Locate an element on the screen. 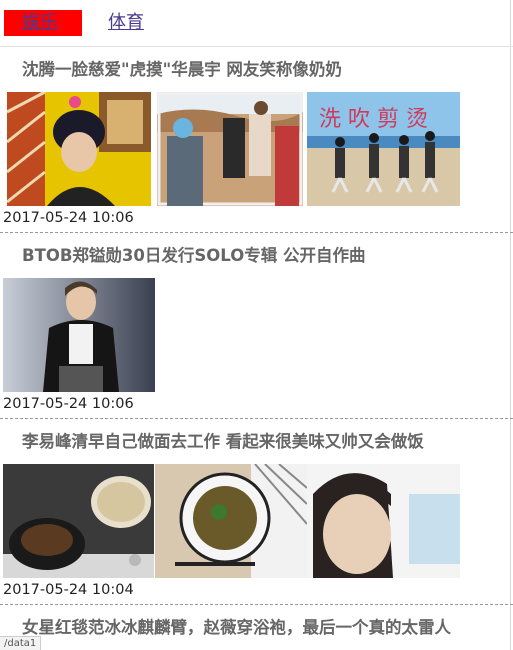 The height and width of the screenshot is (650, 513). news-title: 女星红毯范冰冰麒麟臂，赵薇穿浴袍，最后一个真的太雷人 is located at coordinates (256, 627).